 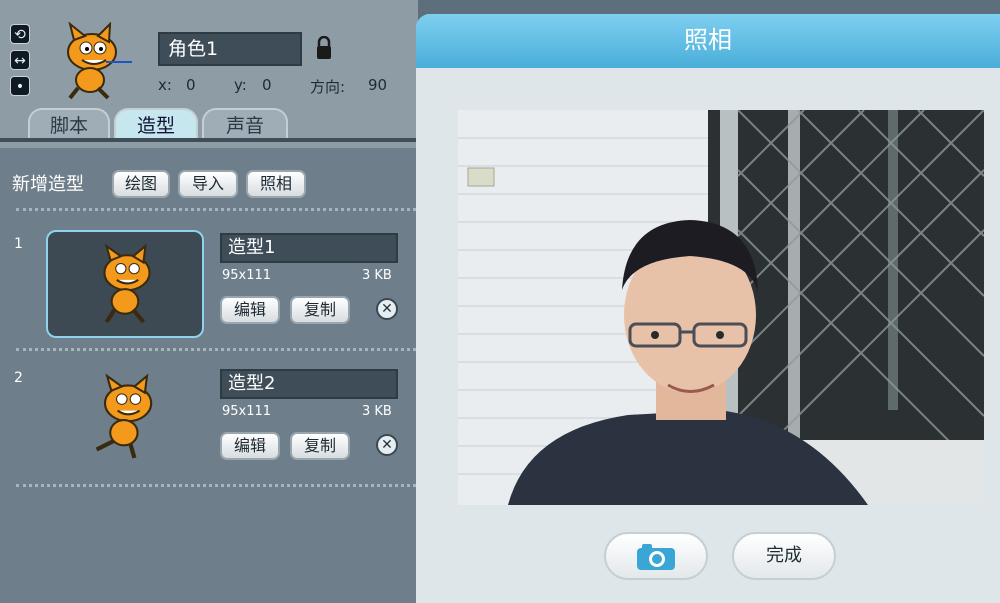 What do you see at coordinates (20, 60) in the screenshot?
I see `flip-icon: ↔` at bounding box center [20, 60].